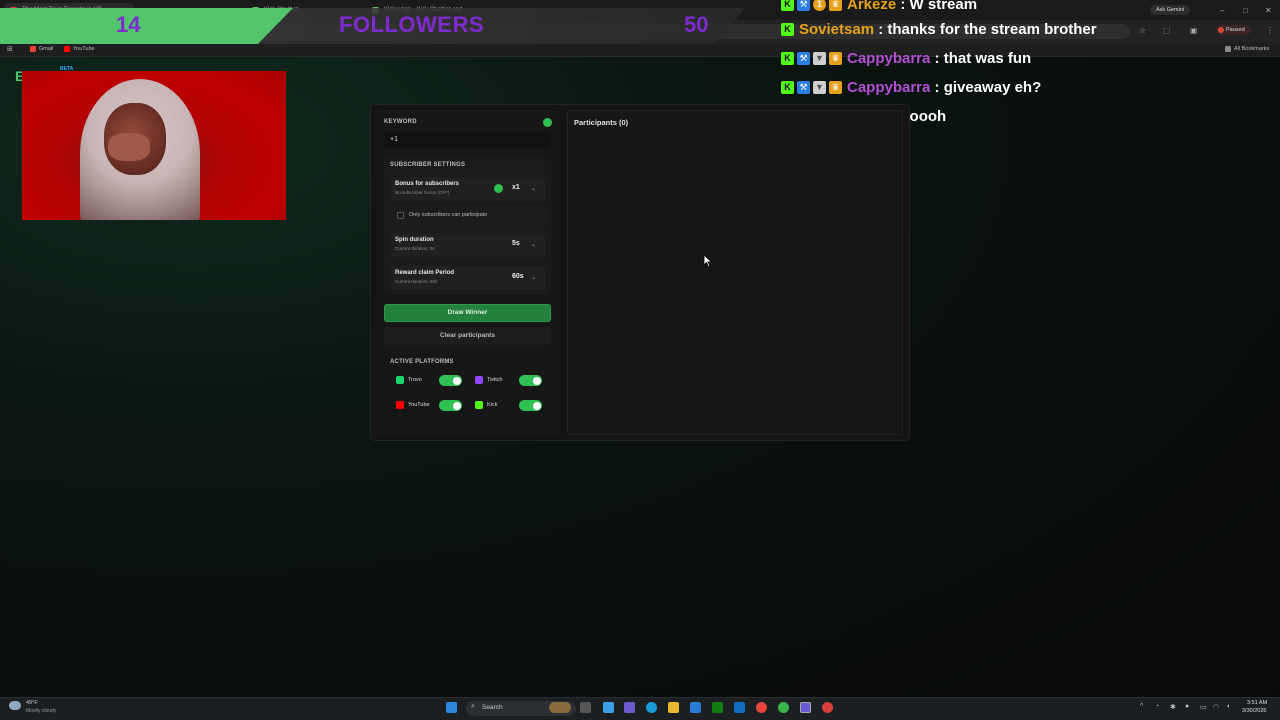 The width and height of the screenshot is (1280, 720). Describe the element at coordinates (1222, 10) in the screenshot. I see `minimize-icon: –` at that location.